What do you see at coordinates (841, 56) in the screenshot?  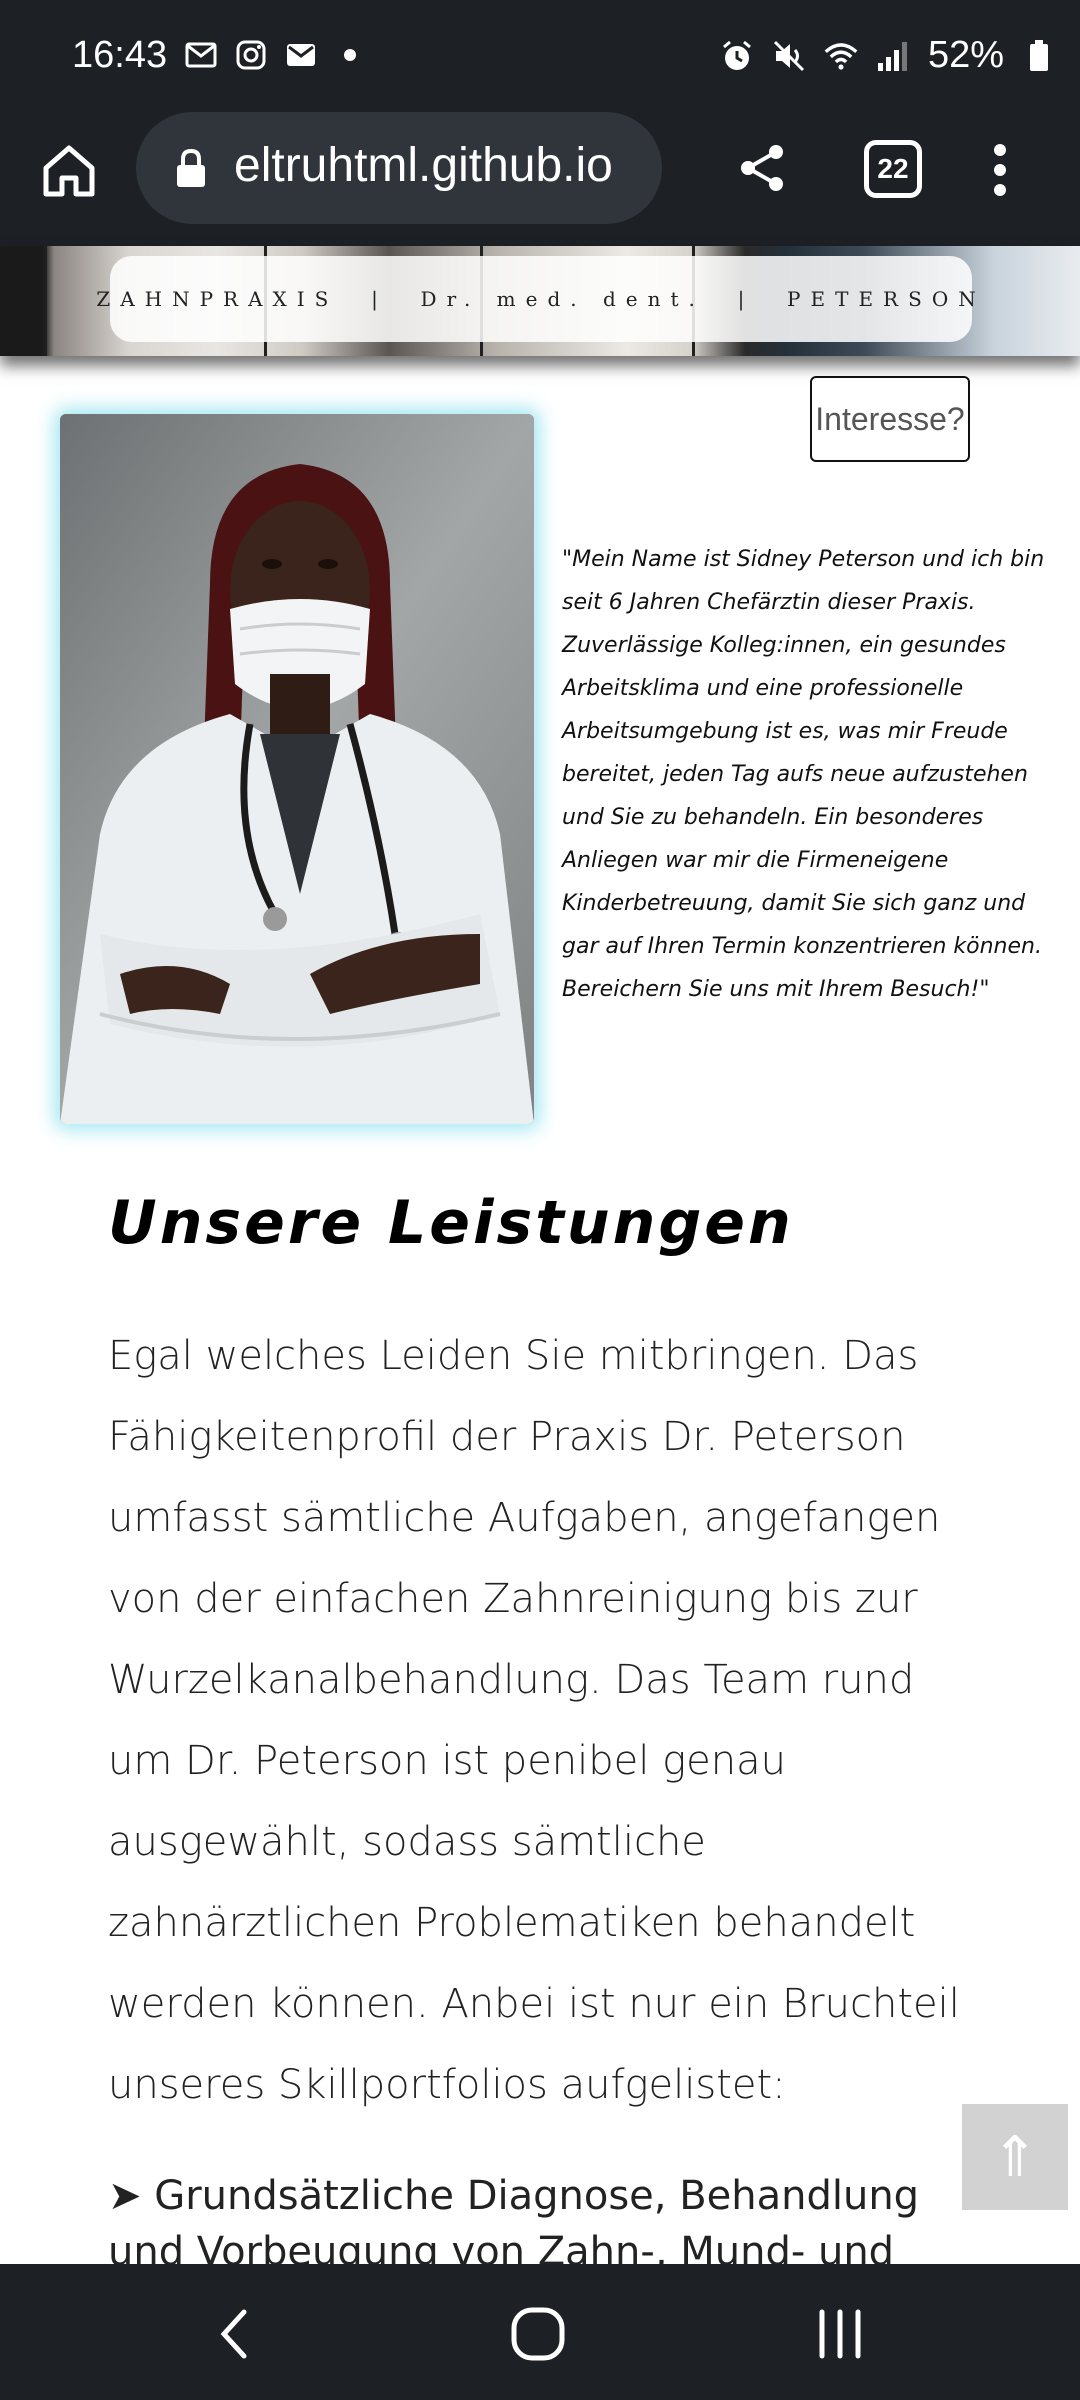 I see `wifi-icon` at bounding box center [841, 56].